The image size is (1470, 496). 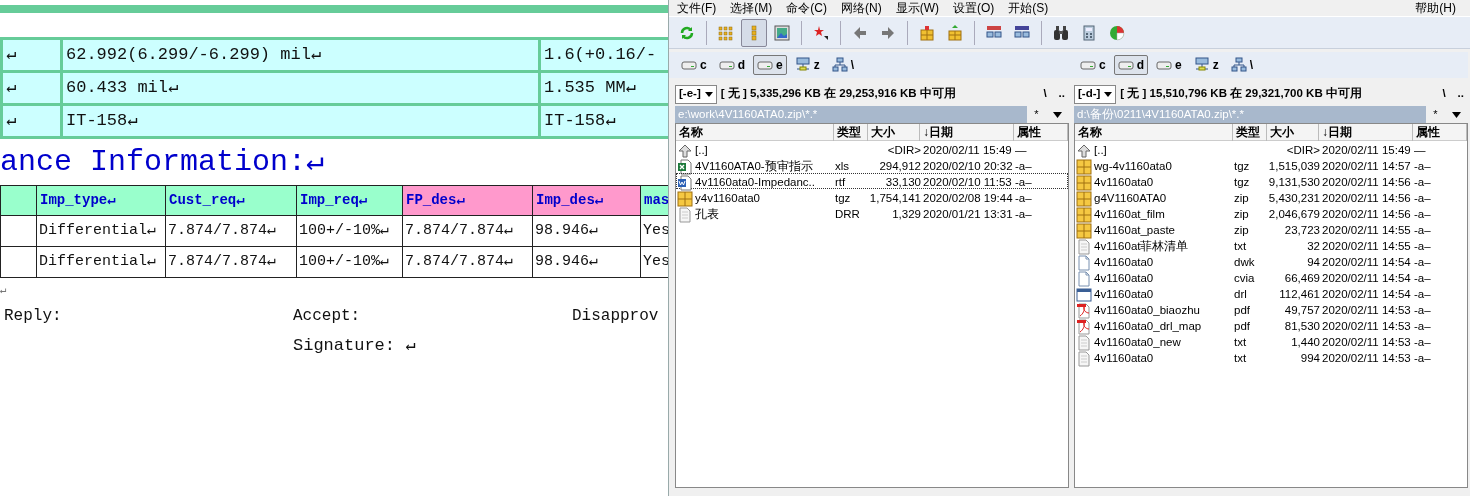 What do you see at coordinates (1294, 182) in the screenshot?
I see `file-size: 9,131,530` at bounding box center [1294, 182].